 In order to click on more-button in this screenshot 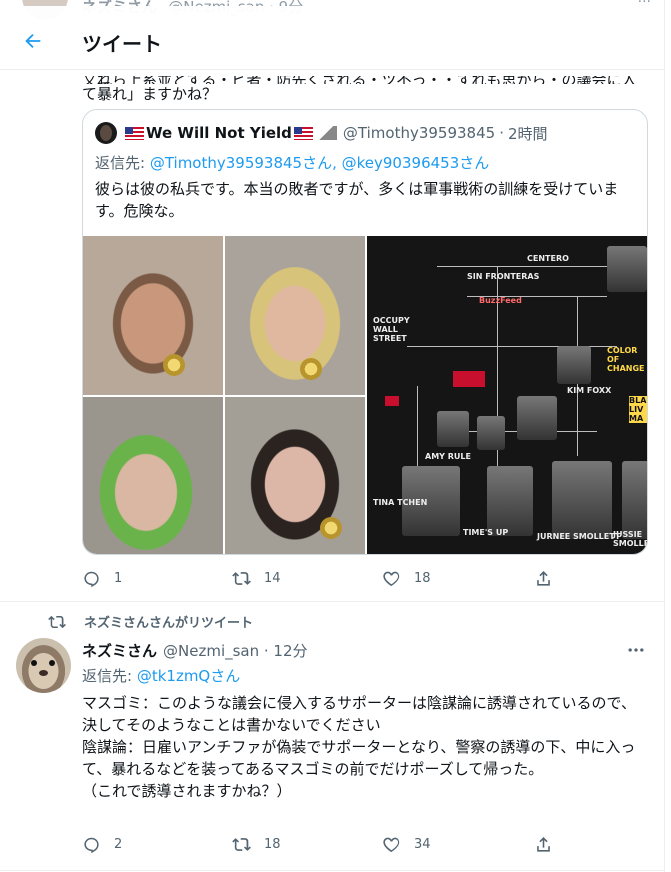, I will do `click(636, 650)`.